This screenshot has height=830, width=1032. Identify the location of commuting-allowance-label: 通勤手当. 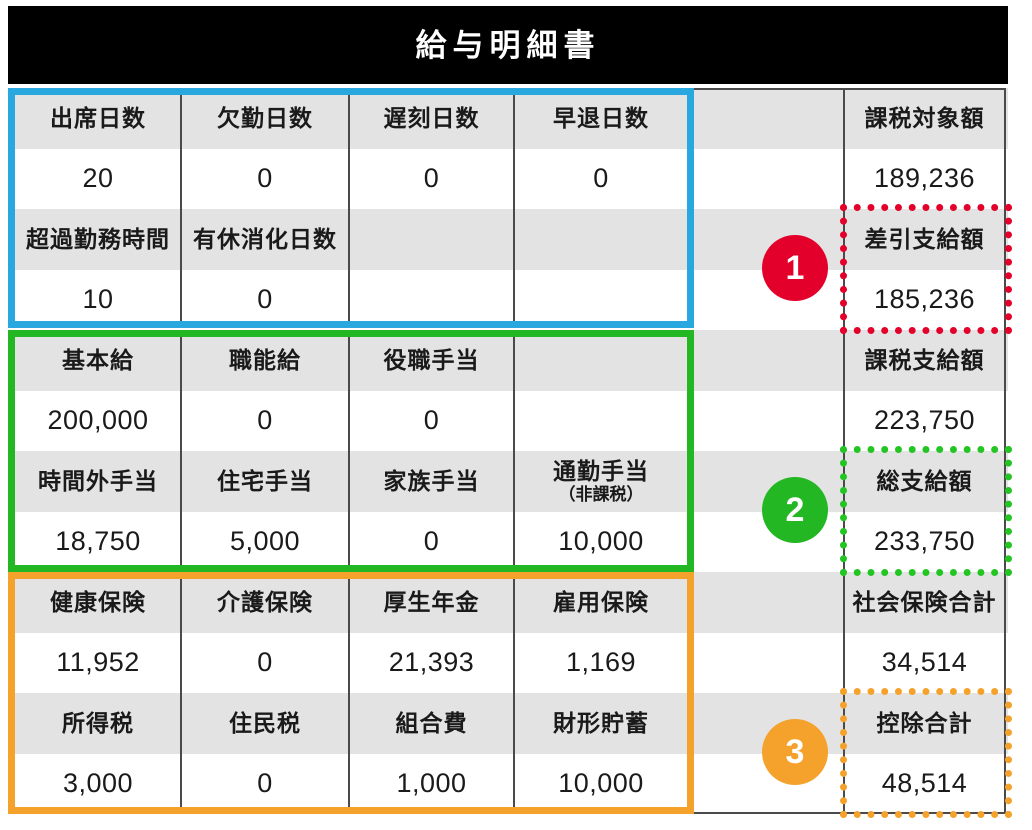
(601, 471).